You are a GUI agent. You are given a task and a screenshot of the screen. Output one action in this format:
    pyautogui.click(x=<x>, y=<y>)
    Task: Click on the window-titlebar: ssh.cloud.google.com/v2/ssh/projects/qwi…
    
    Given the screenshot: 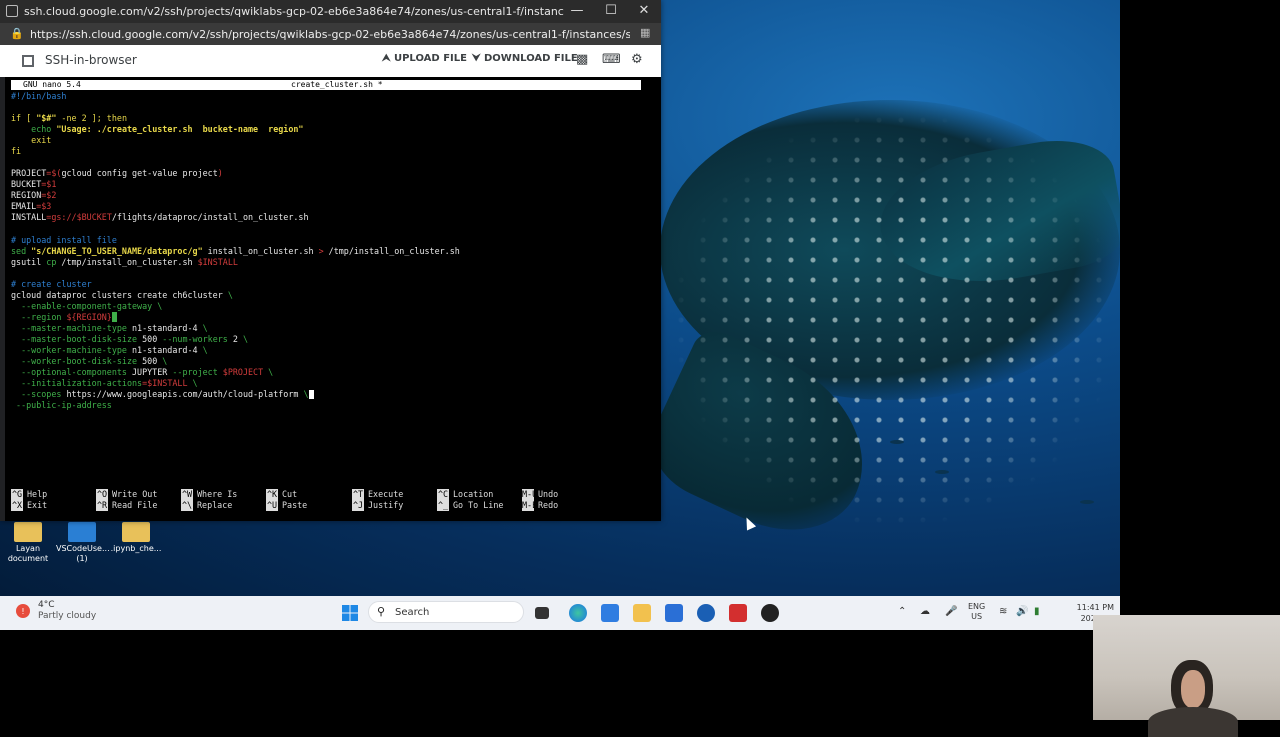 What is the action you would take?
    pyautogui.click(x=330, y=11)
    